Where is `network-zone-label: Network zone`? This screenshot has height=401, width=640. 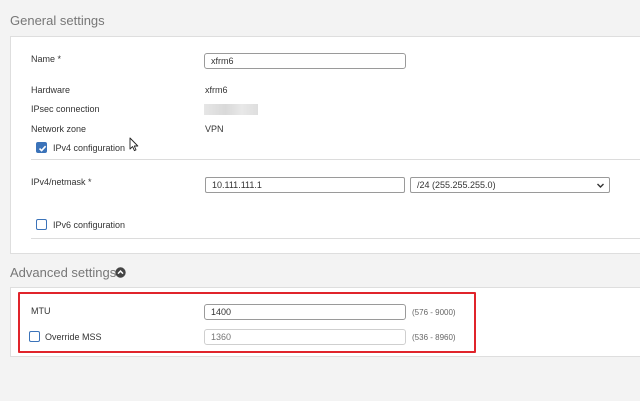 network-zone-label: Network zone is located at coordinates (59, 129).